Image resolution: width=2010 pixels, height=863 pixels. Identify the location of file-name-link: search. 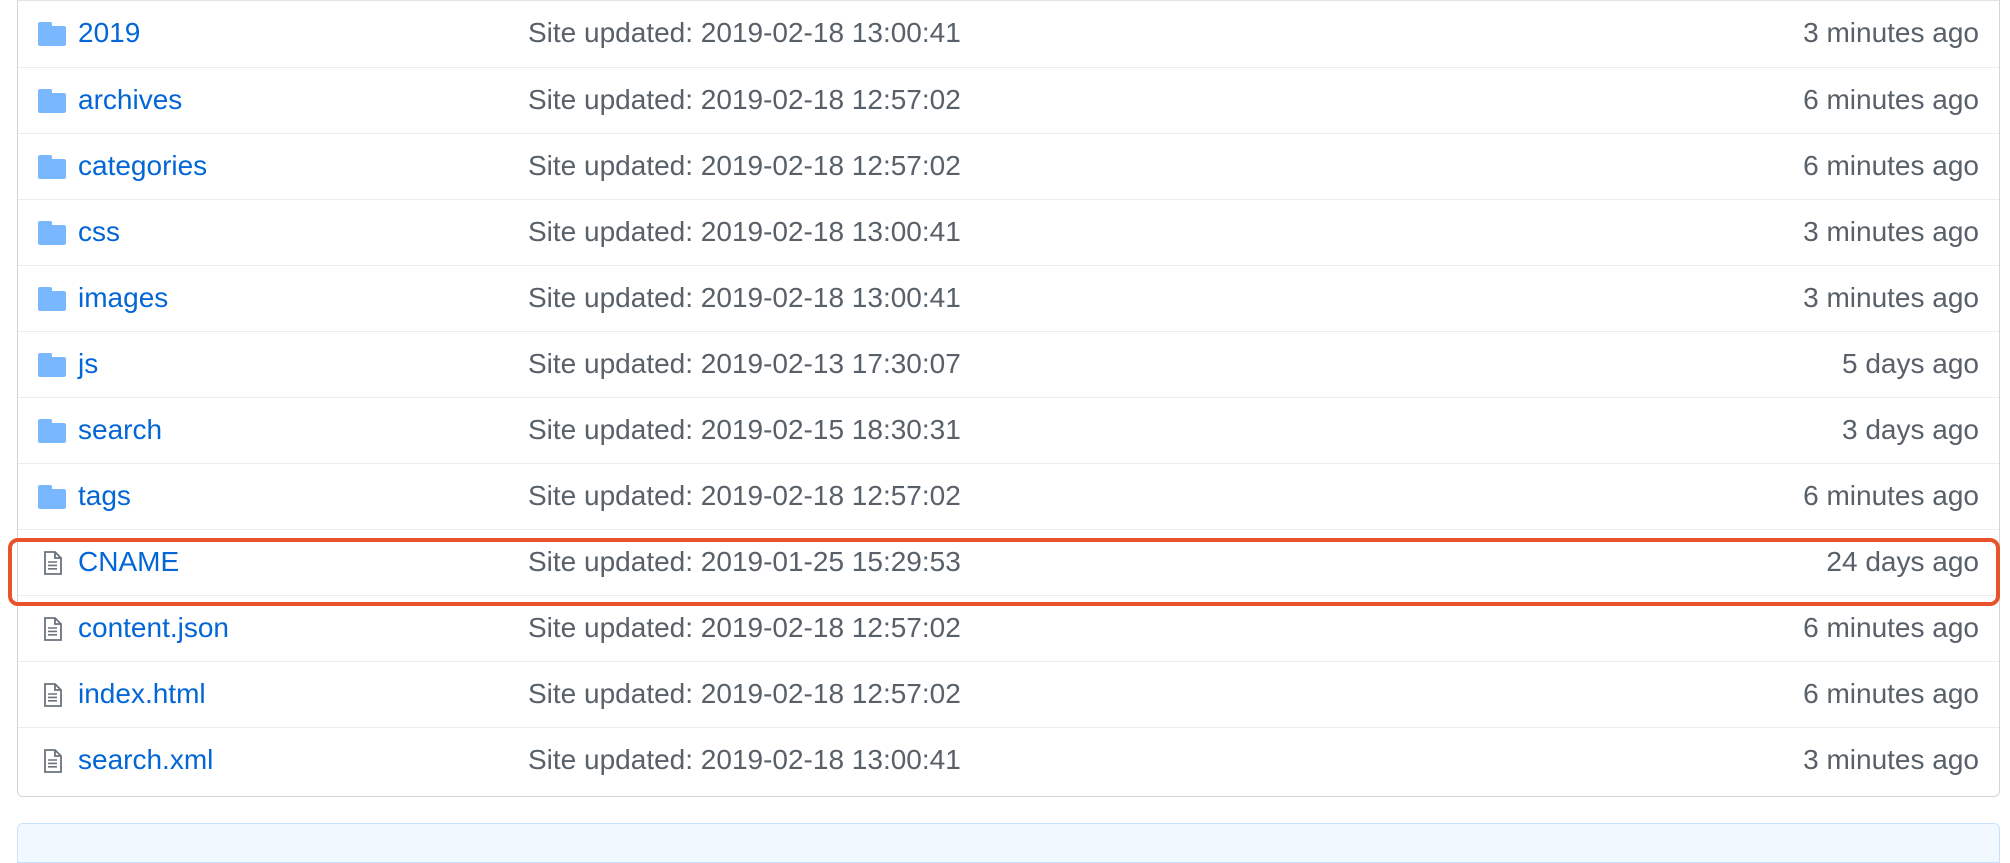
(120, 430).